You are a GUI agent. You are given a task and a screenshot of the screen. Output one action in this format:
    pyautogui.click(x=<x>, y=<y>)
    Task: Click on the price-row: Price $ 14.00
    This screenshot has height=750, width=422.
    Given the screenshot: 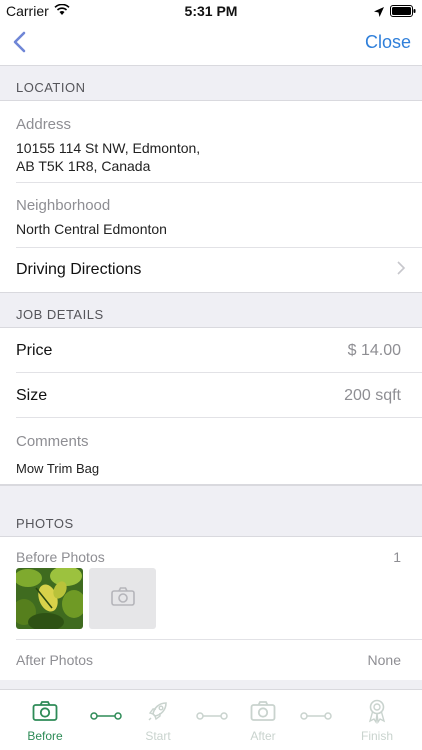 What is the action you would take?
    pyautogui.click(x=211, y=350)
    